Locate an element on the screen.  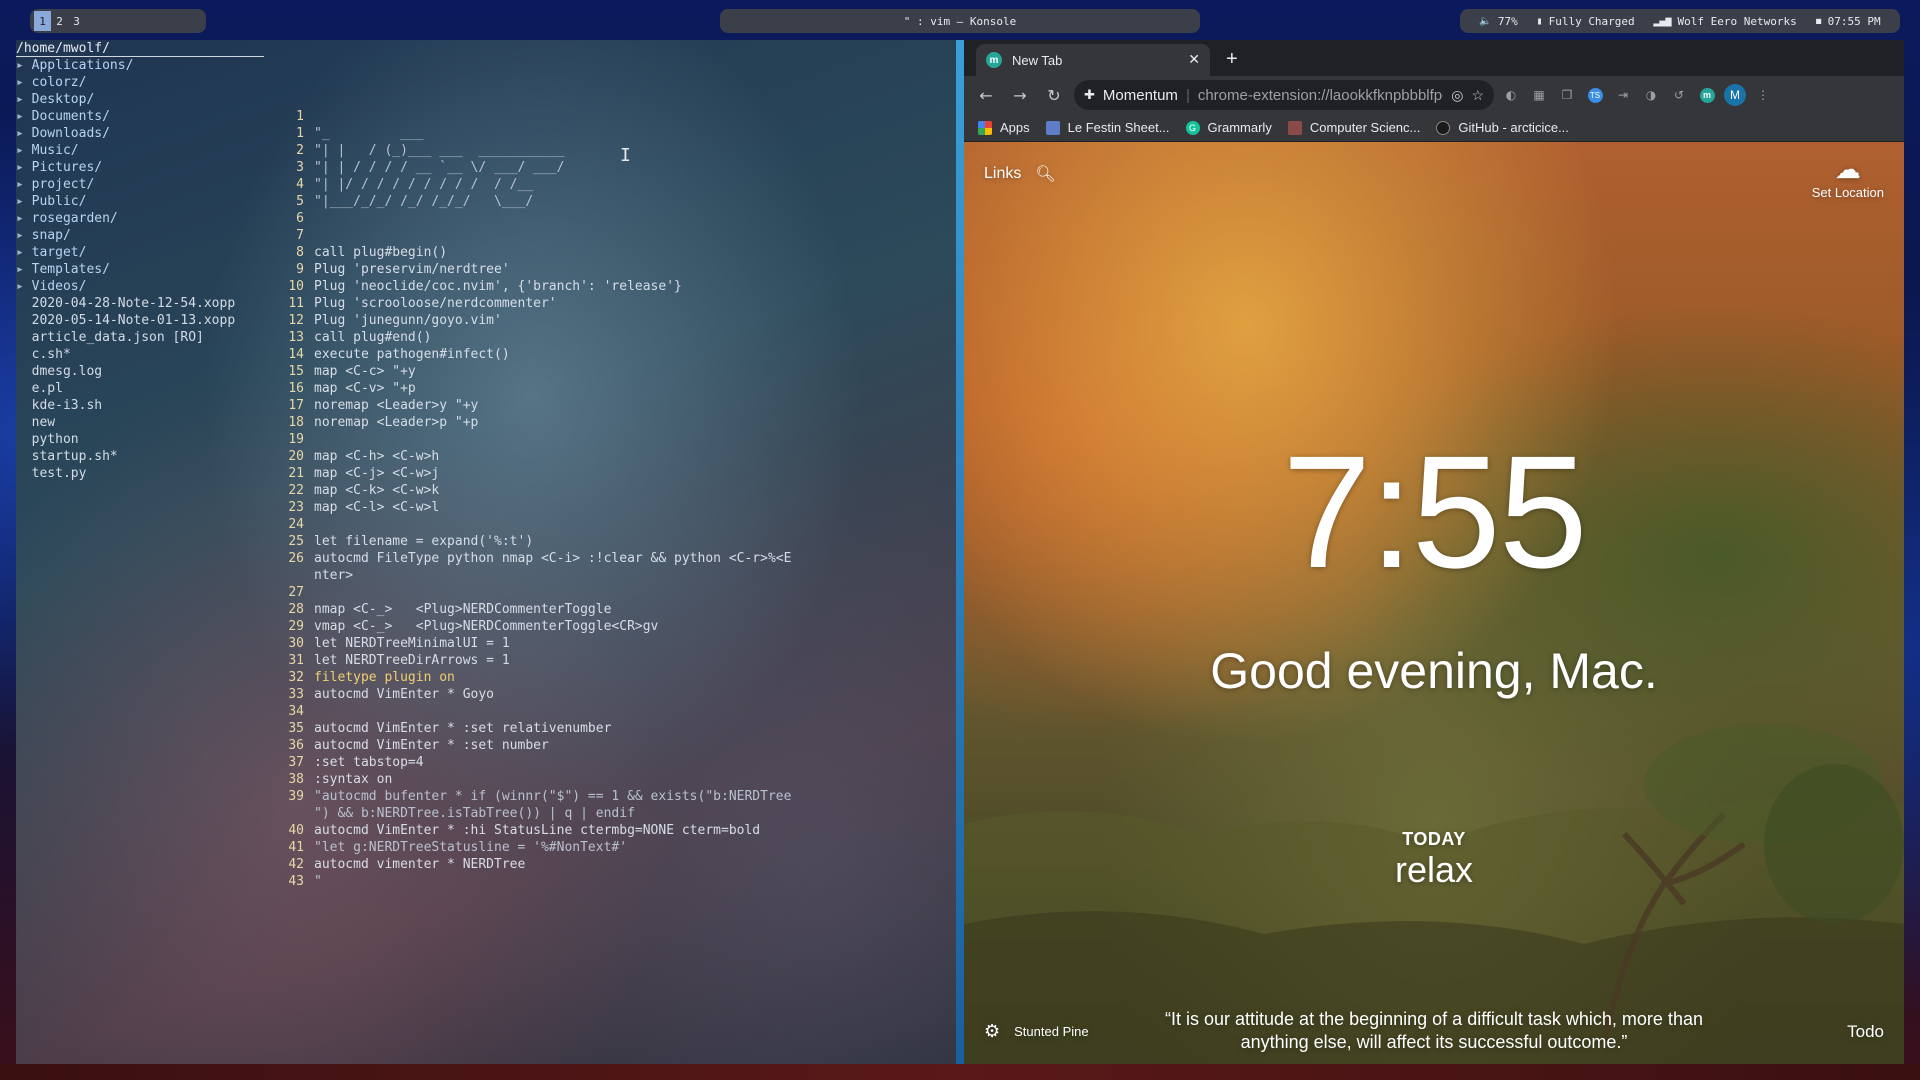
tree-file: startup.sh* is located at coordinates (141, 456).